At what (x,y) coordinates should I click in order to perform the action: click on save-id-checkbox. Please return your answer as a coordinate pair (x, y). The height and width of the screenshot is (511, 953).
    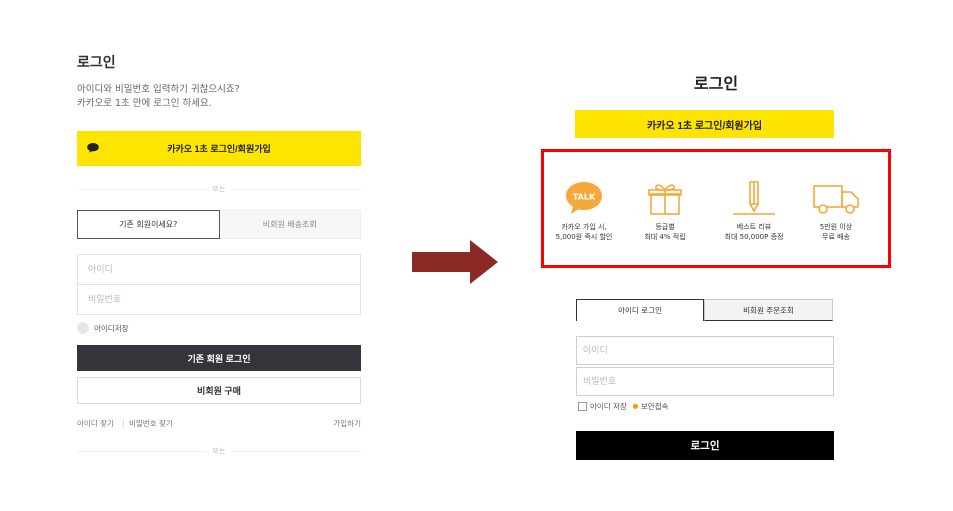
    Looking at the image, I should click on (582, 406).